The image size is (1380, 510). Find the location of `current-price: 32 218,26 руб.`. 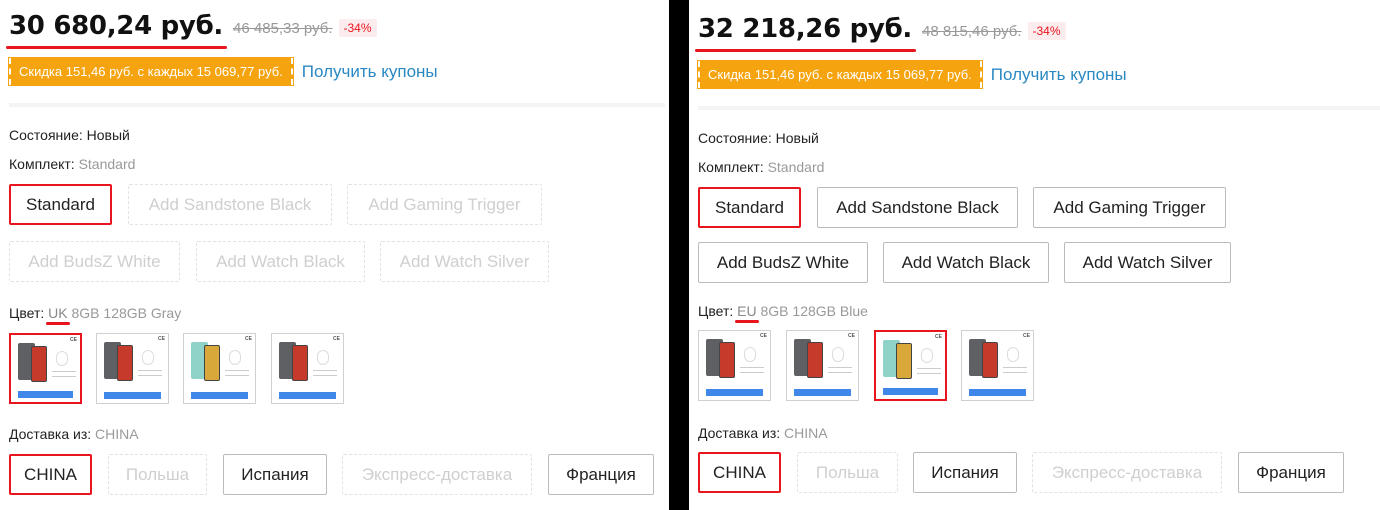

current-price: 32 218,26 руб. is located at coordinates (805, 33).